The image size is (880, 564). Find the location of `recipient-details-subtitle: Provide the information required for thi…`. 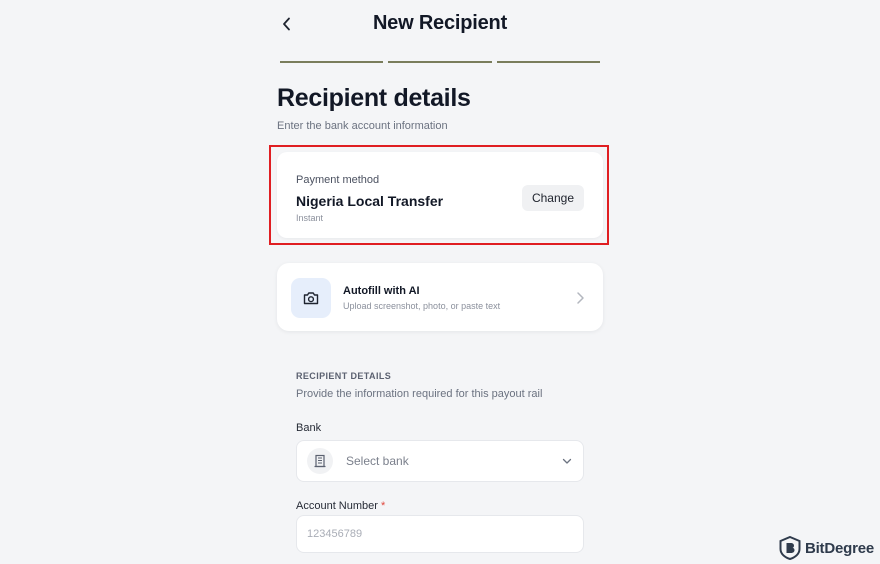

recipient-details-subtitle: Provide the information required for thi… is located at coordinates (419, 394).